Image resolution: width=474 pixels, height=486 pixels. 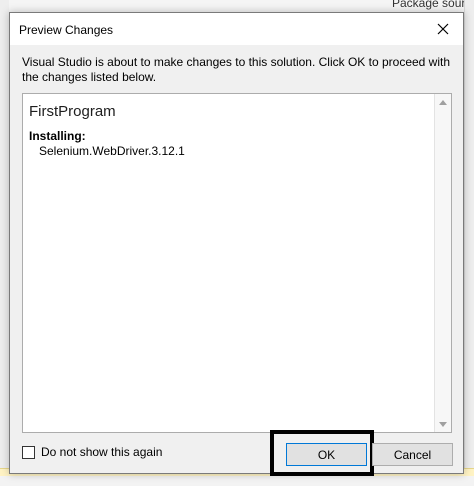 I want to click on close-icon, so click(x=443, y=29).